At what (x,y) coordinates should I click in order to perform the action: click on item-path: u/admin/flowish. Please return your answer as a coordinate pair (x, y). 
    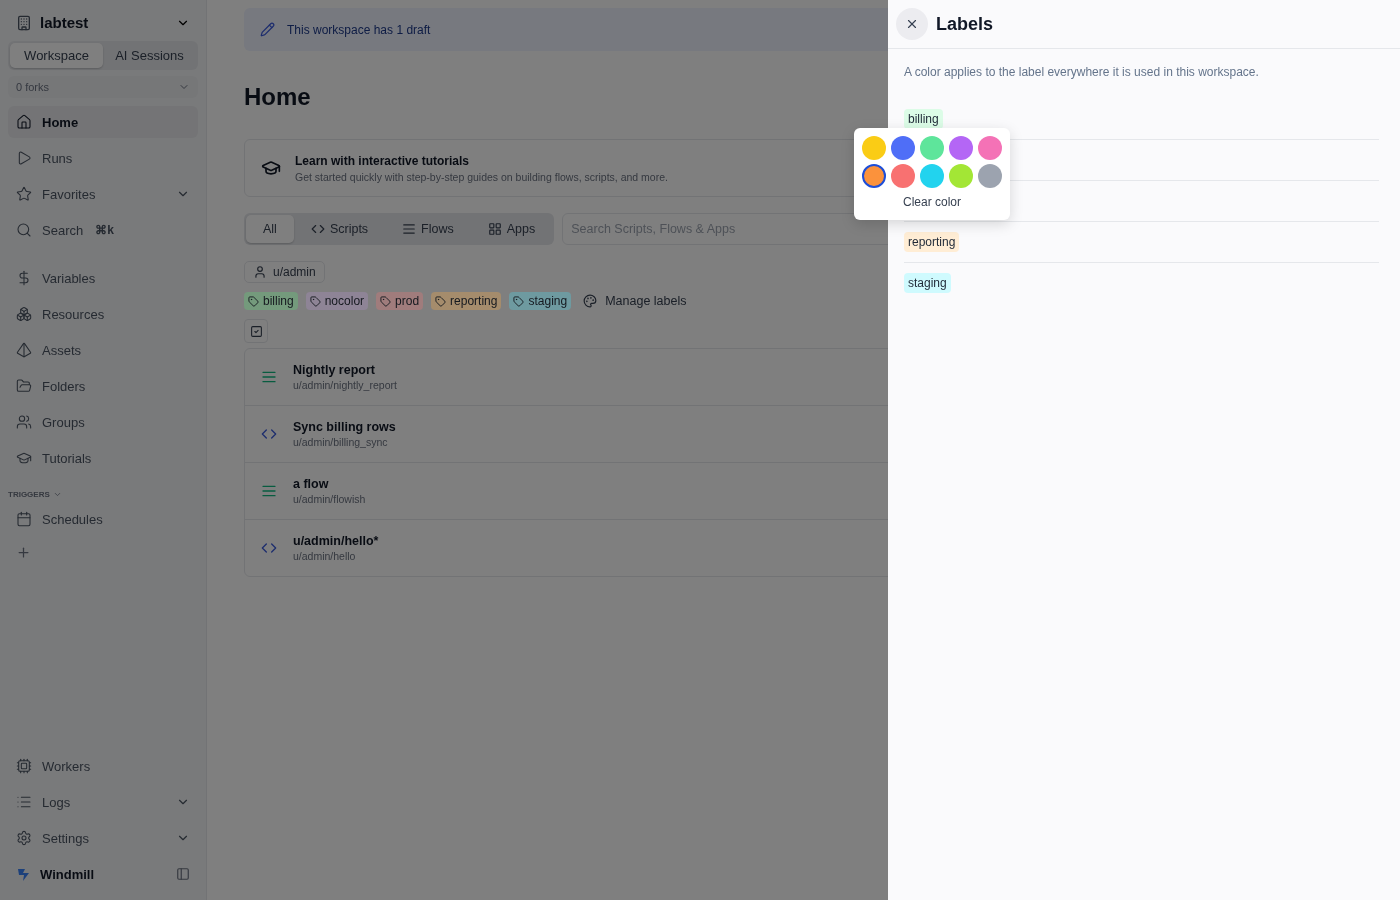
    Looking at the image, I should click on (329, 499).